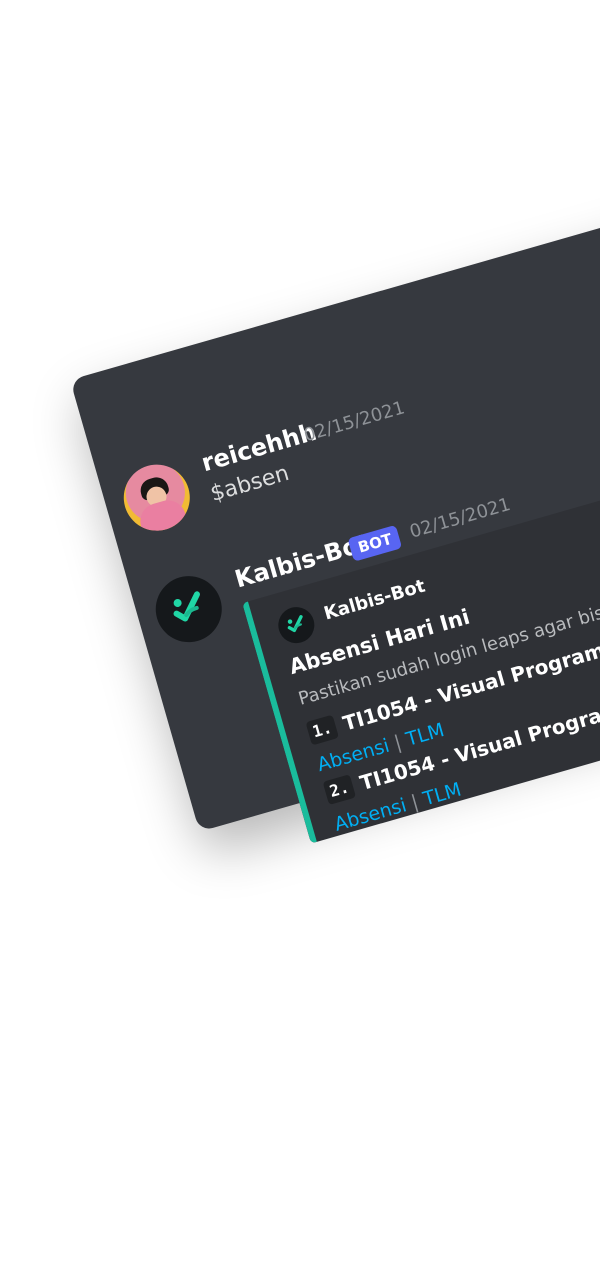  Describe the element at coordinates (163, 517) in the screenshot. I see `avatar-body` at that location.